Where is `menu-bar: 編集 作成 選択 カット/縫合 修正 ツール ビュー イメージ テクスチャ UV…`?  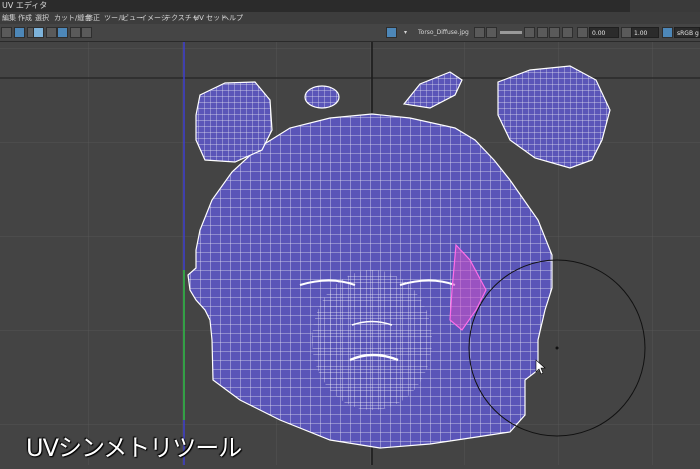
menu-bar: 編集 作成 選択 カット/縫合 修正 ツール ビュー イメージ テクスチャ UV… is located at coordinates (350, 18).